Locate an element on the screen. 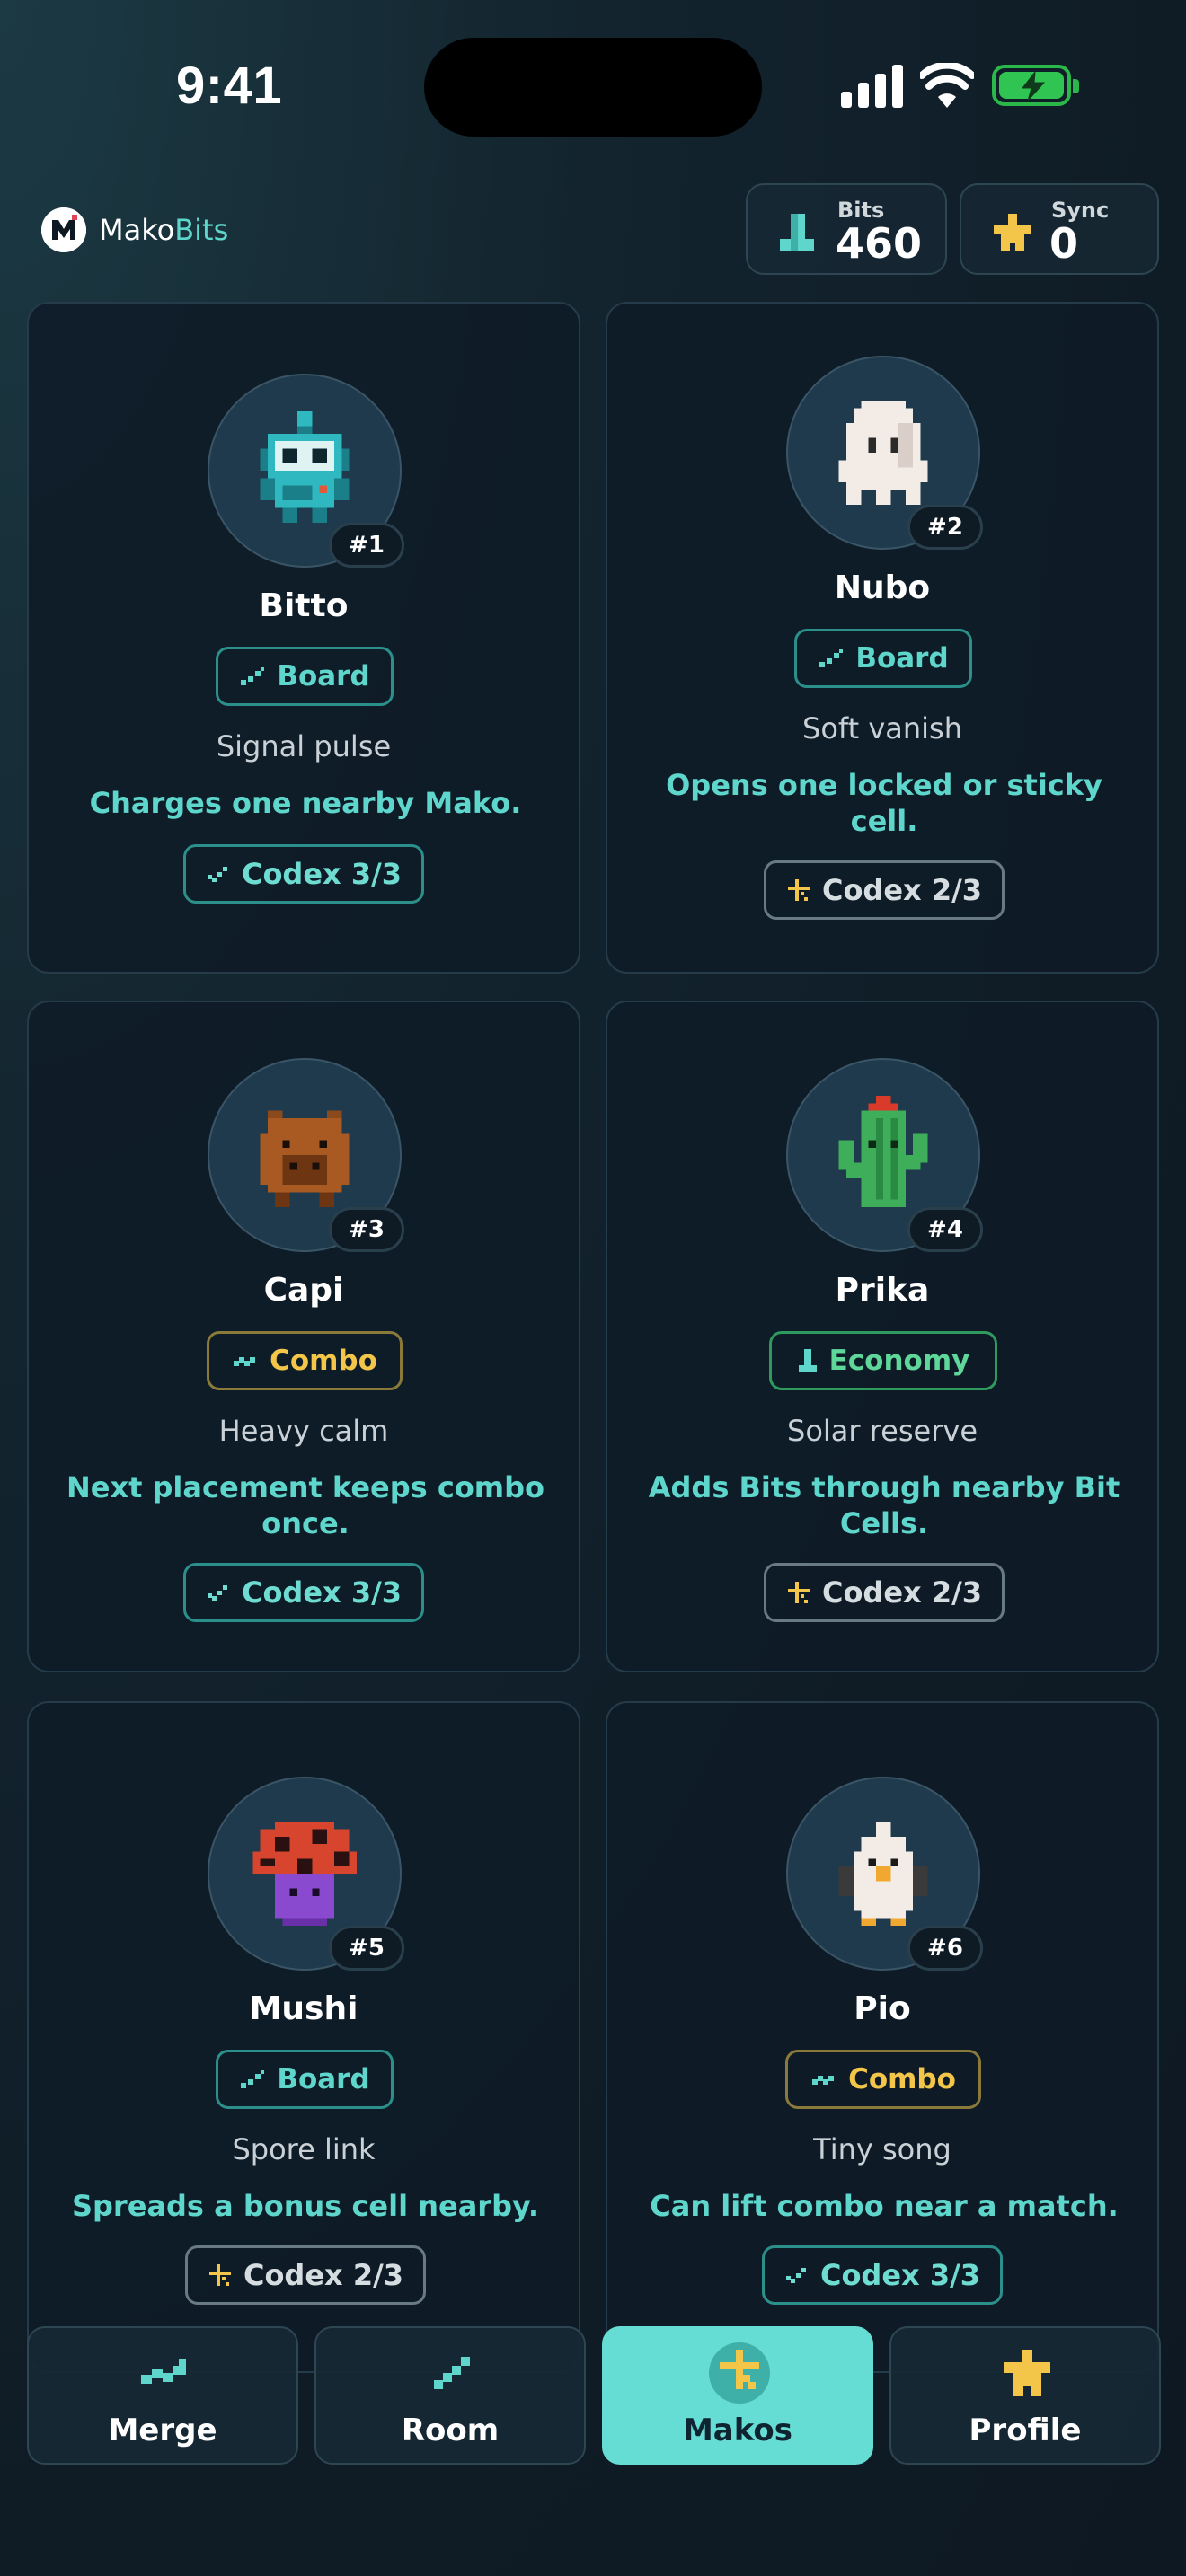  brand: MakoBits is located at coordinates (134, 230).